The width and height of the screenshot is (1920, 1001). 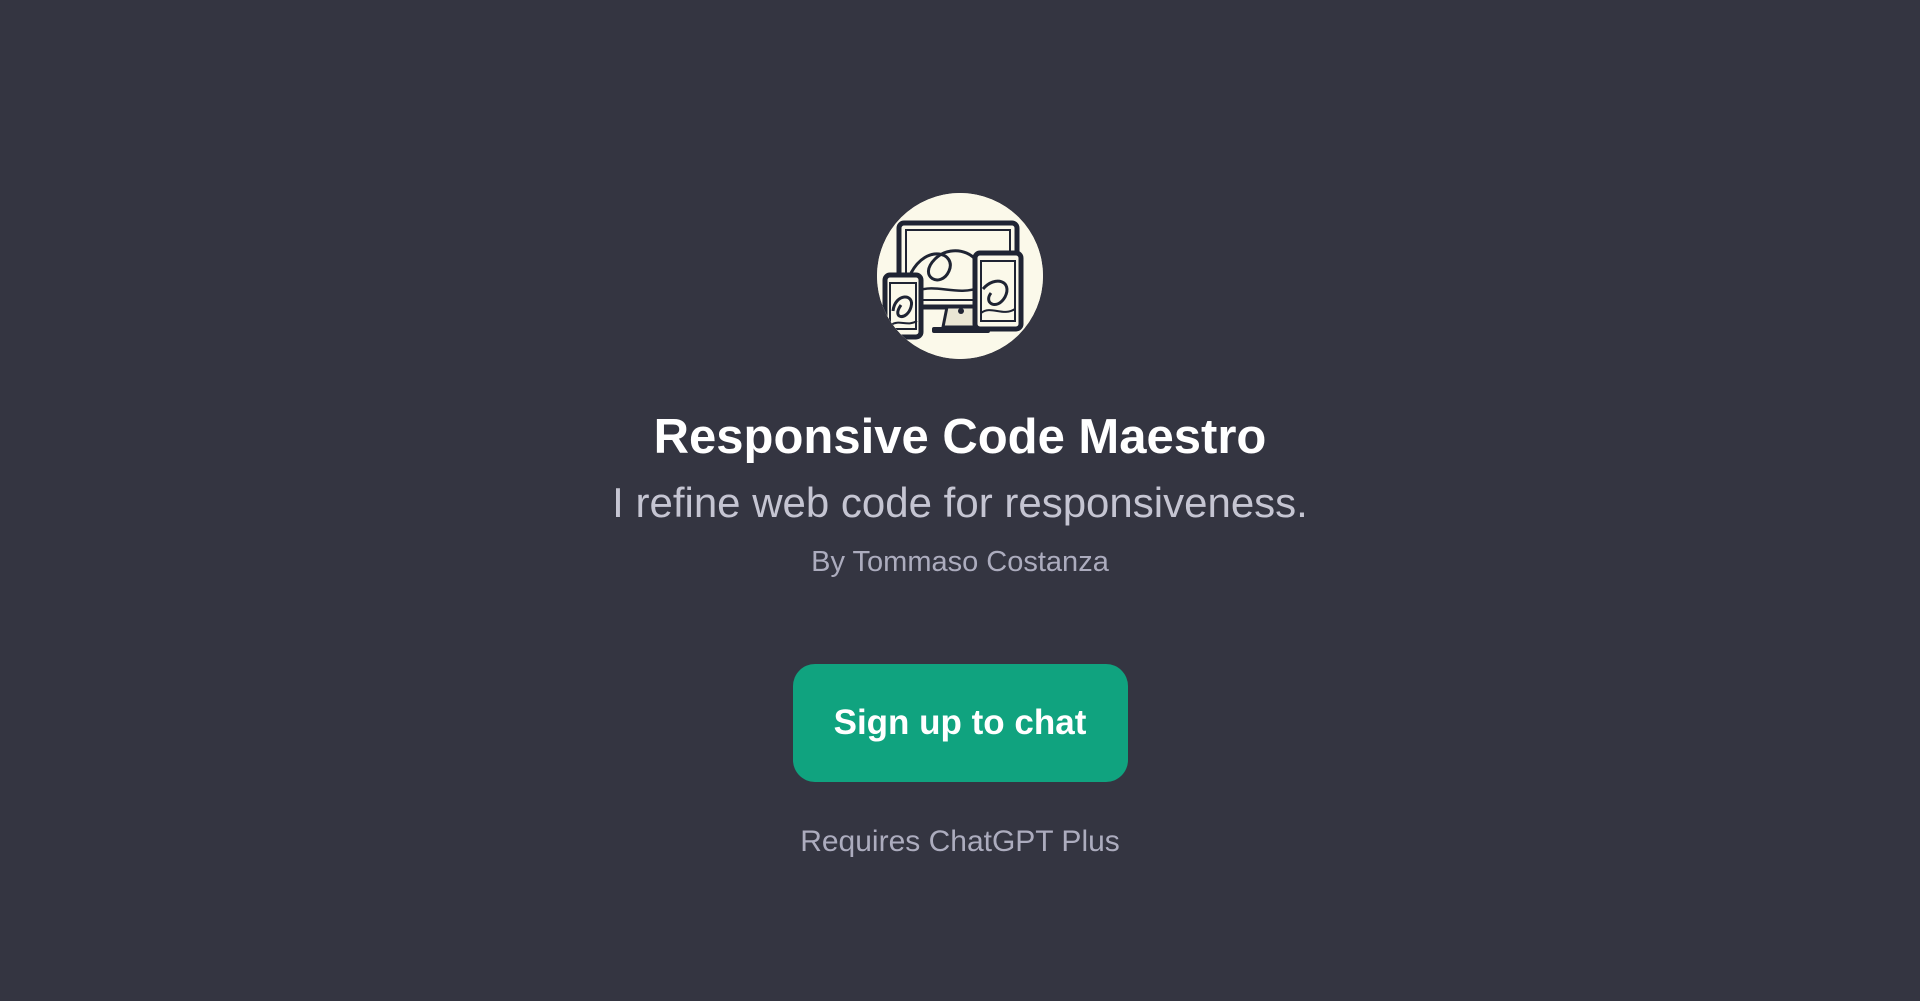 What do you see at coordinates (960, 562) in the screenshot?
I see `gpt-author: By Tommaso Costanza` at bounding box center [960, 562].